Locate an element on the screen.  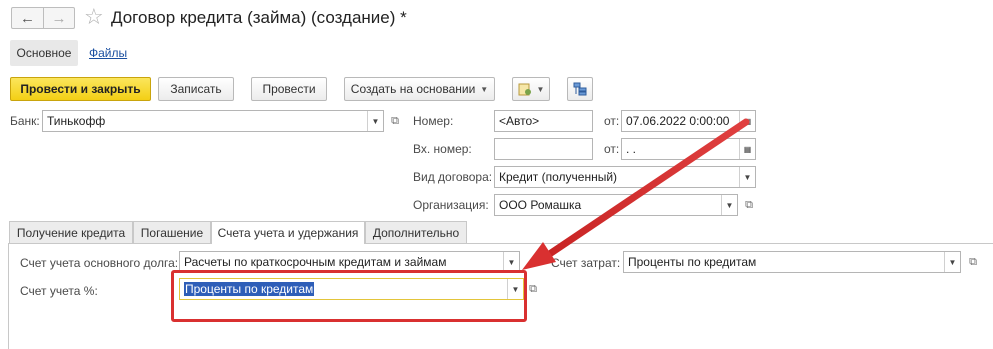
arrow-head is located at coordinates (539, 256).